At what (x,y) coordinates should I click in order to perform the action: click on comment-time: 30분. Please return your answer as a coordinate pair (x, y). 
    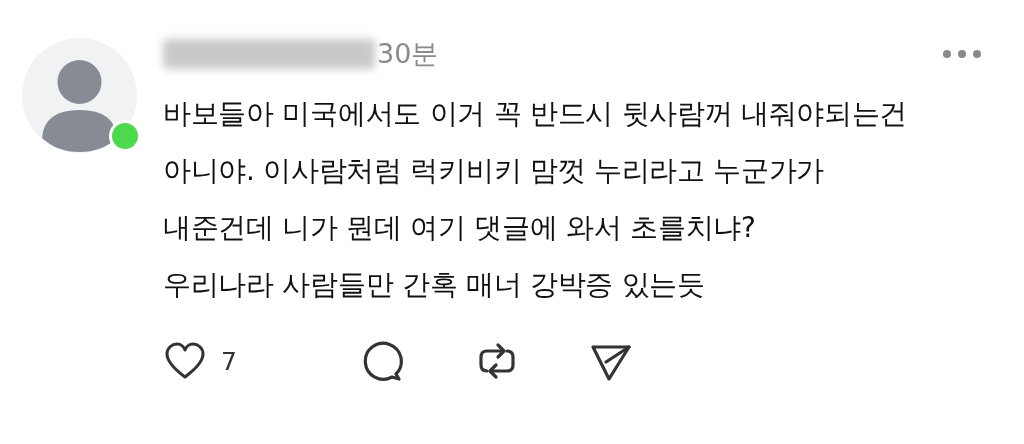
    Looking at the image, I should click on (408, 54).